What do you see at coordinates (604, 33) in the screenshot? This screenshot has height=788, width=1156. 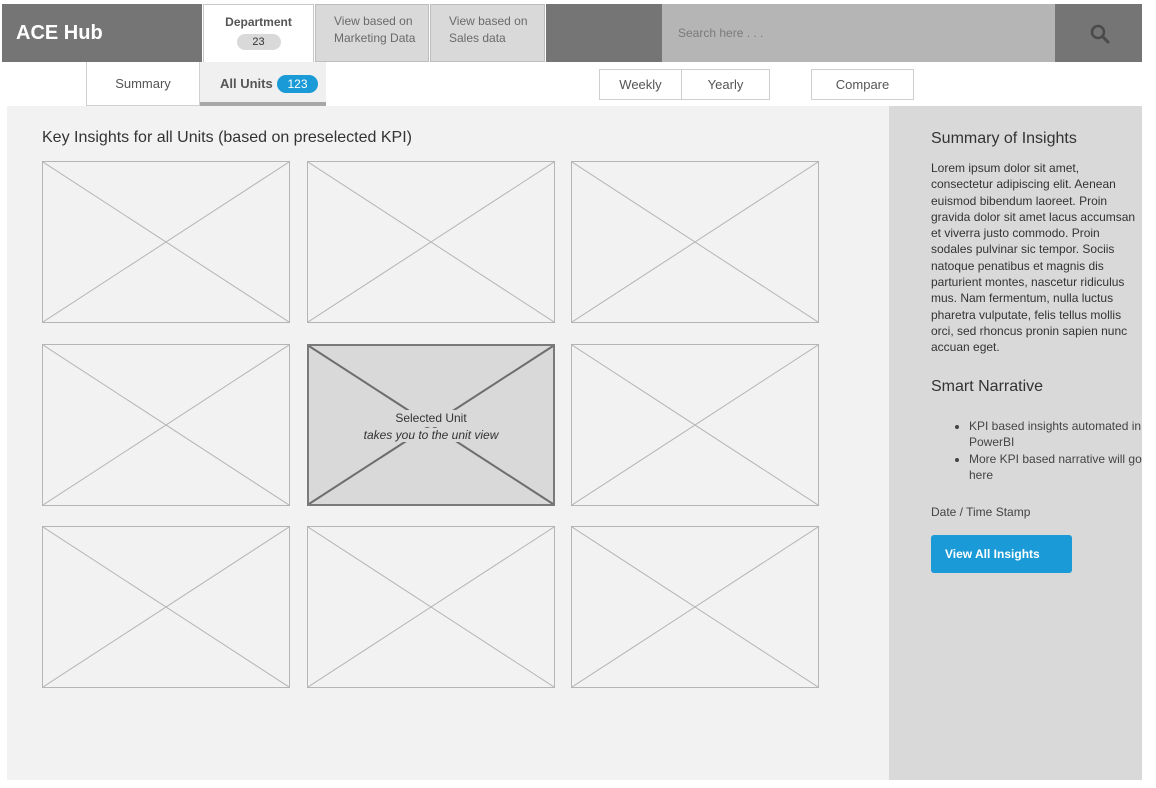 I see `header-spacer` at bounding box center [604, 33].